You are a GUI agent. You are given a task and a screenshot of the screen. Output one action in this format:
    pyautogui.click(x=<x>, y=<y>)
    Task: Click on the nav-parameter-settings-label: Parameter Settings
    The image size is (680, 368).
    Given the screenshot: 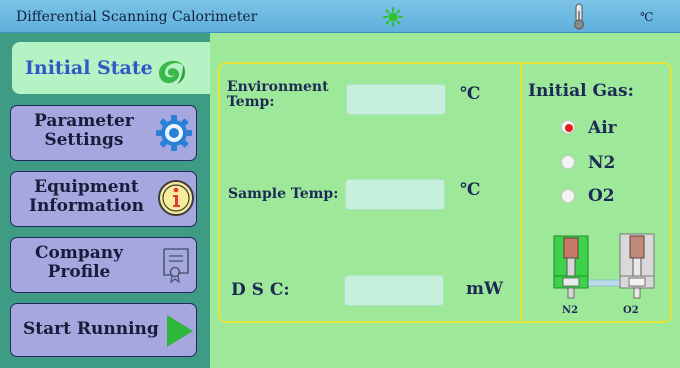 What is the action you would take?
    pyautogui.click(x=84, y=130)
    